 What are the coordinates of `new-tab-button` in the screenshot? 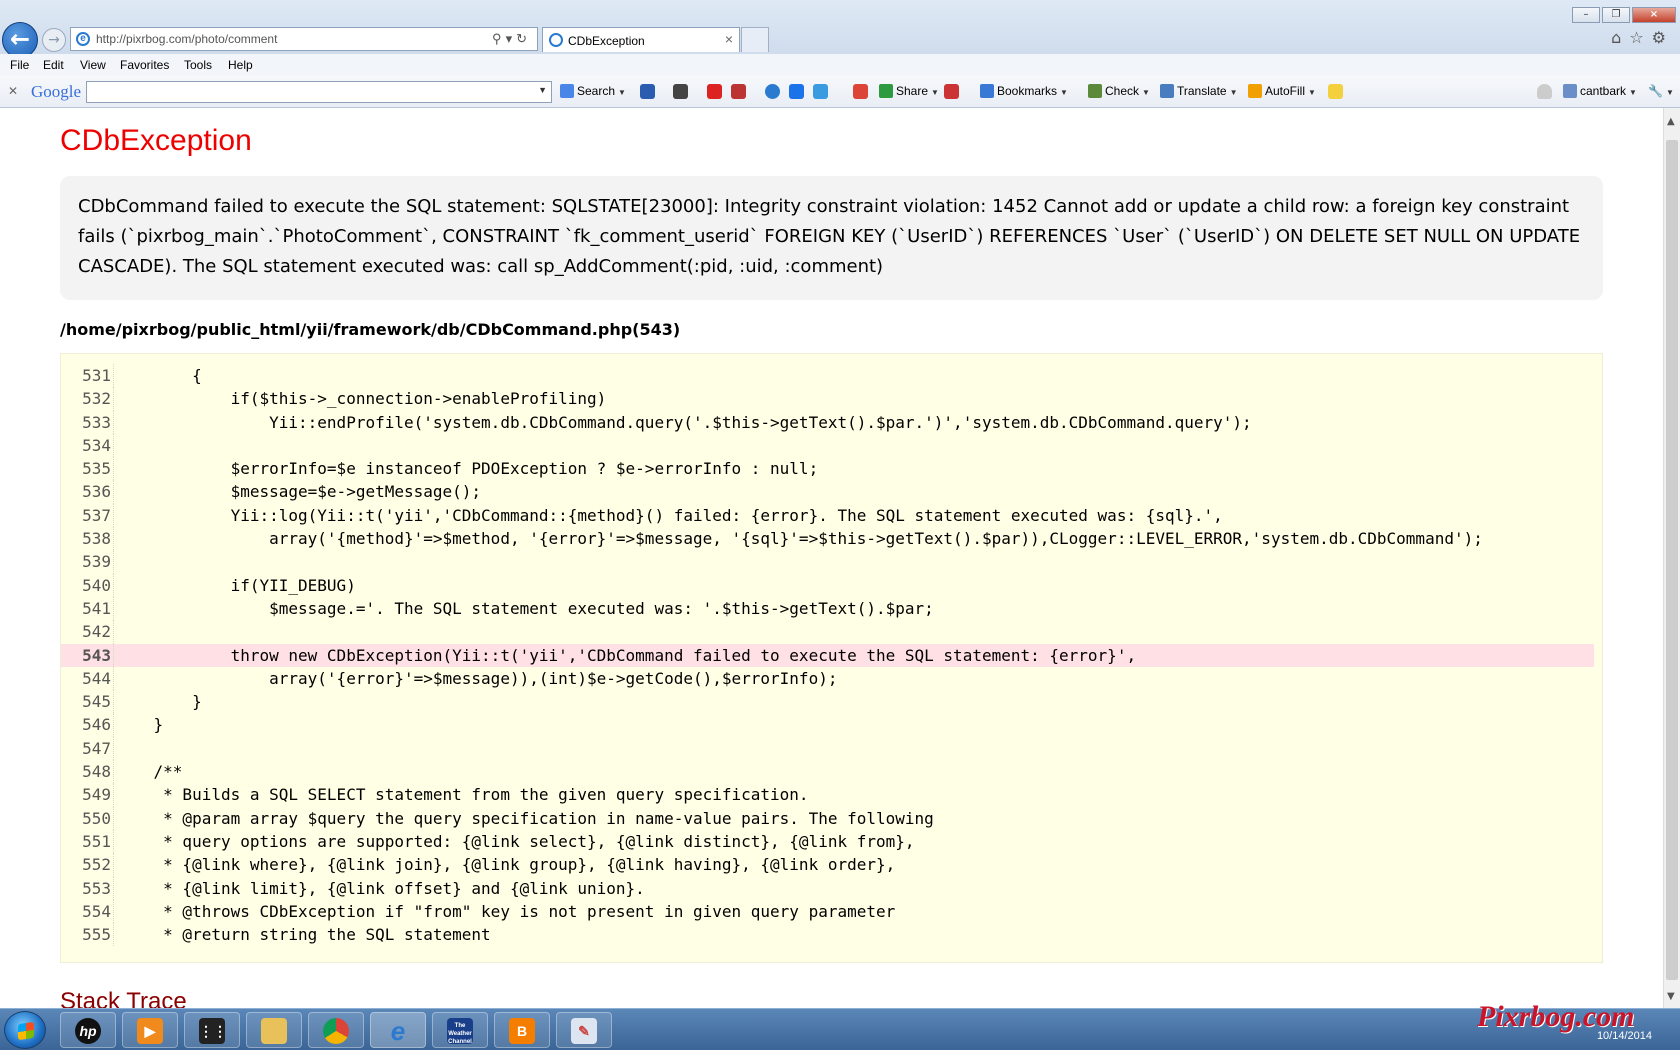 It's located at (755, 39).